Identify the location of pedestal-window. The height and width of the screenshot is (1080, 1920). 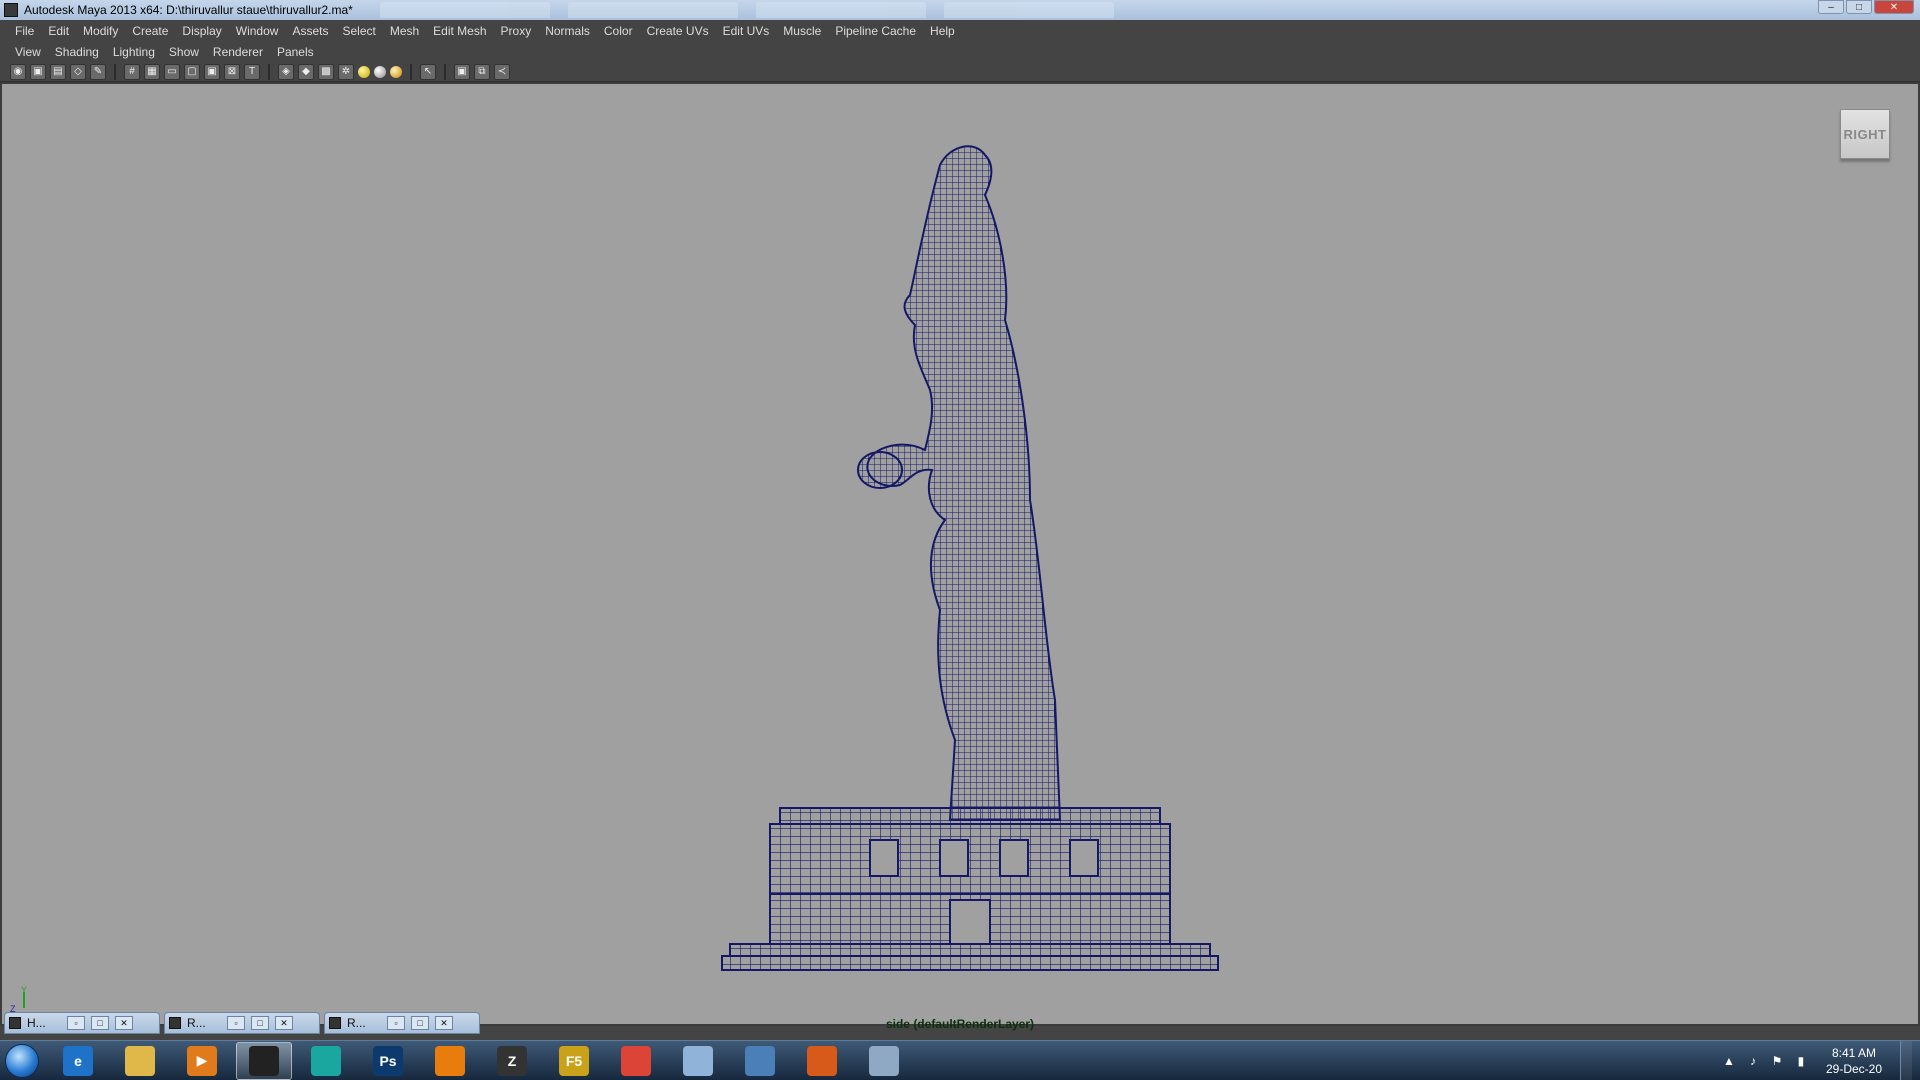
(954, 858).